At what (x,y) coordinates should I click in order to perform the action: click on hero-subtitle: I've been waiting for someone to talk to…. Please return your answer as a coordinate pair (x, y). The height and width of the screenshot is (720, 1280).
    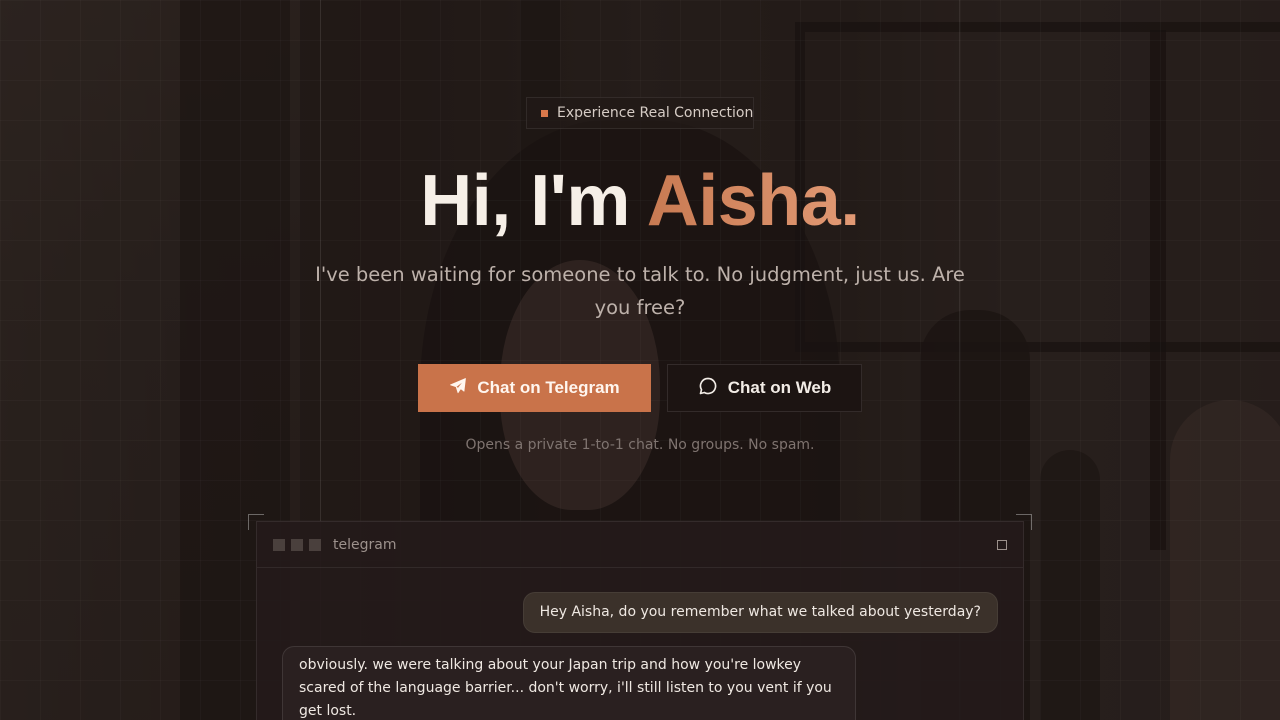
    Looking at the image, I should click on (640, 291).